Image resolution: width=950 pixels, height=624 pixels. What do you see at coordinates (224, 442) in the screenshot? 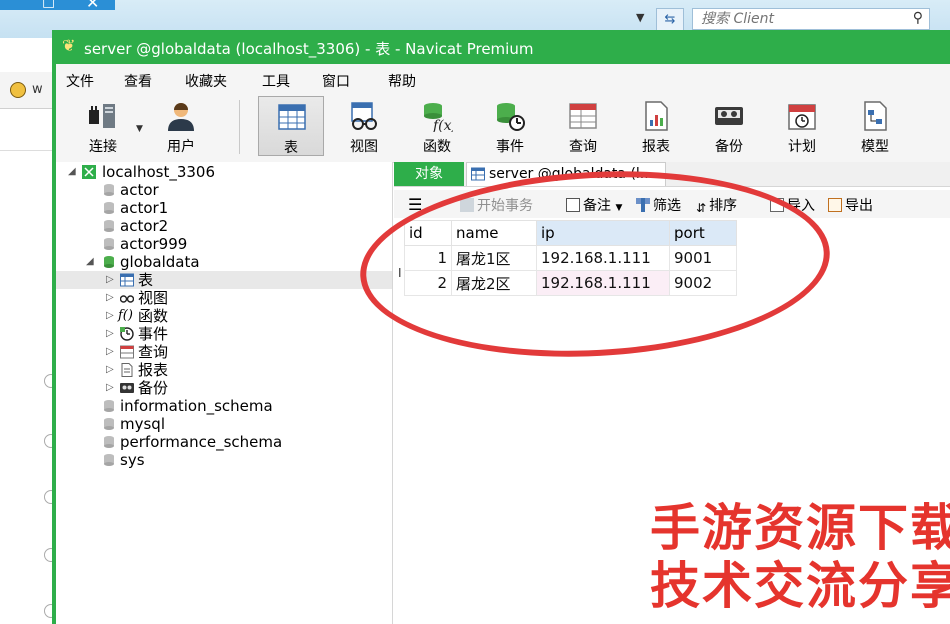
I see `tree-database-performance-schema: performance_schema` at bounding box center [224, 442].